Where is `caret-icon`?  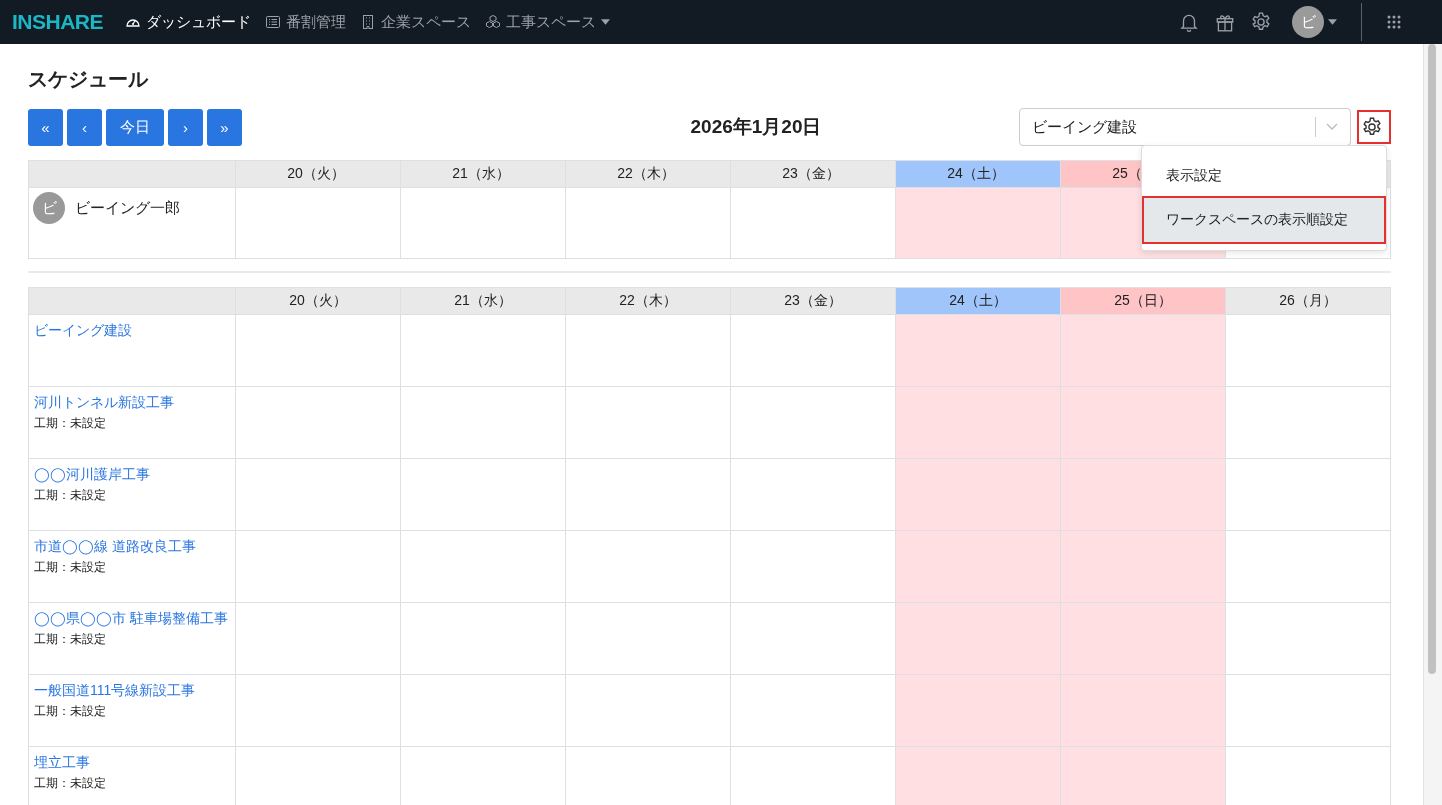 caret-icon is located at coordinates (1332, 22).